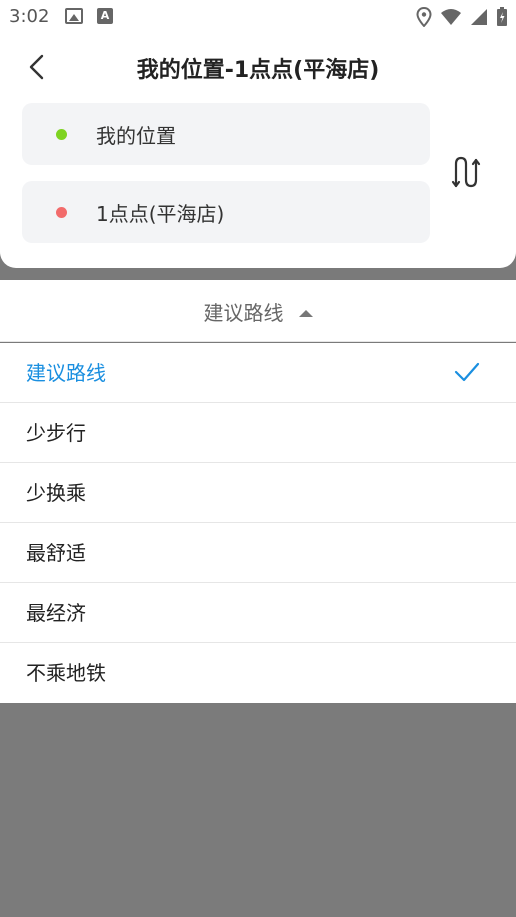 Image resolution: width=516 pixels, height=917 pixels. I want to click on option-label: 建议路线, so click(66, 373).